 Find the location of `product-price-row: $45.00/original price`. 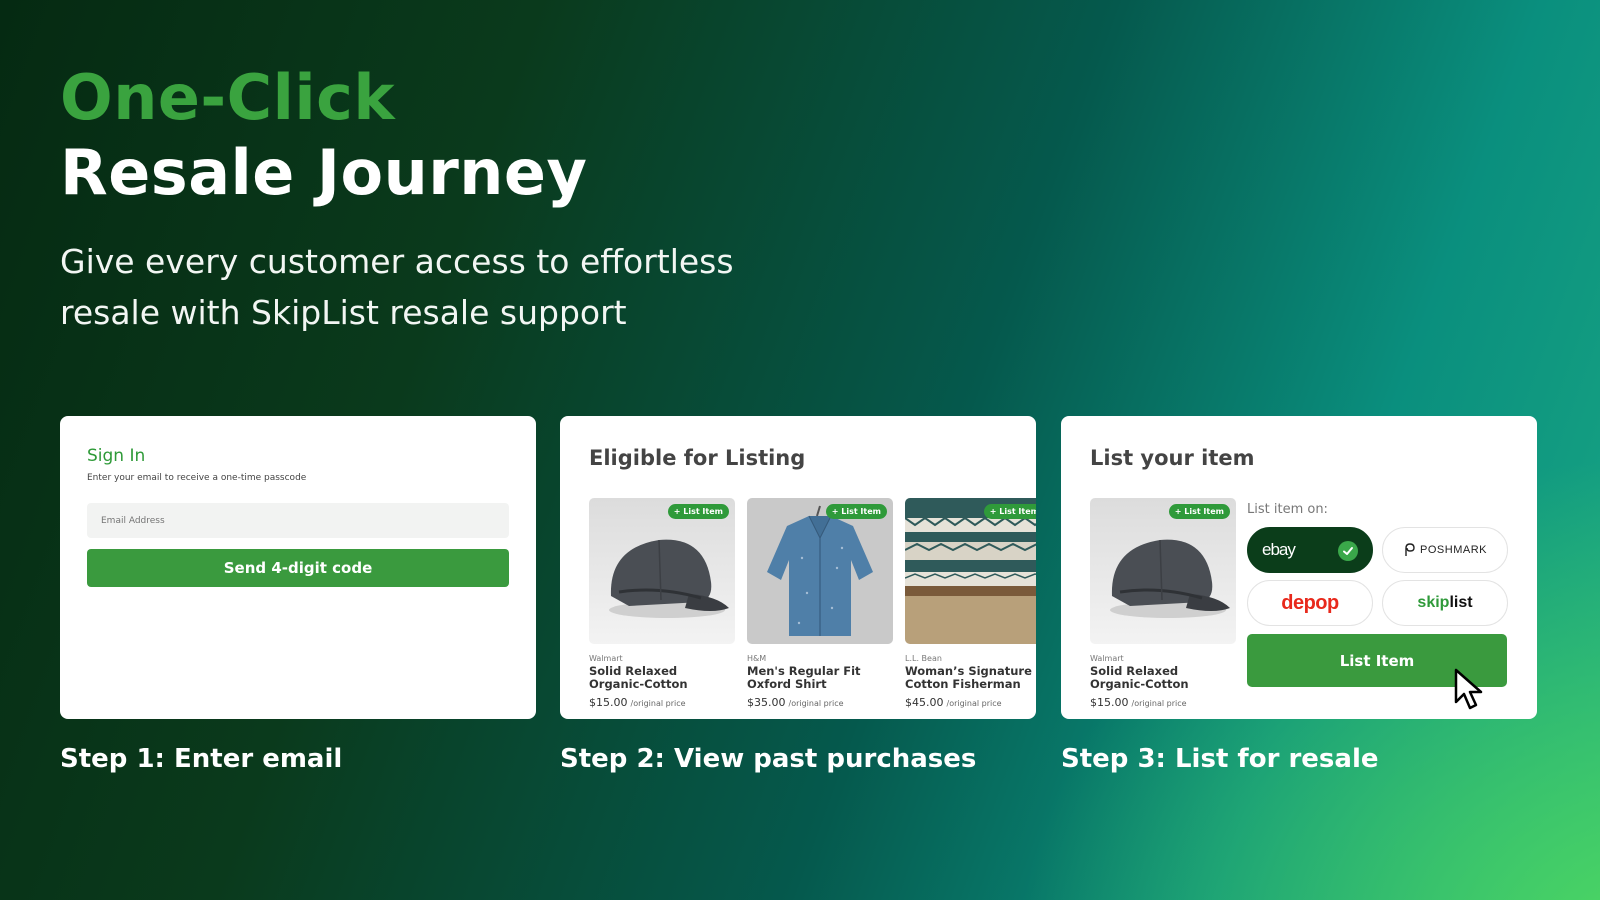

product-price-row: $45.00/original price is located at coordinates (970, 702).